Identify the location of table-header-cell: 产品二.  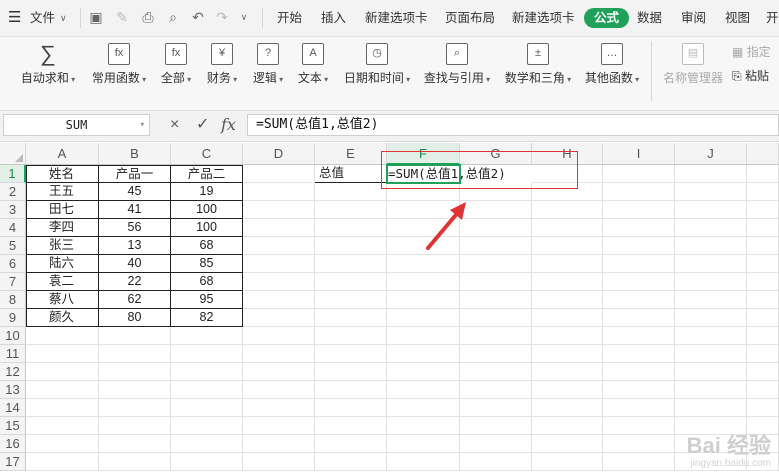
(207, 174).